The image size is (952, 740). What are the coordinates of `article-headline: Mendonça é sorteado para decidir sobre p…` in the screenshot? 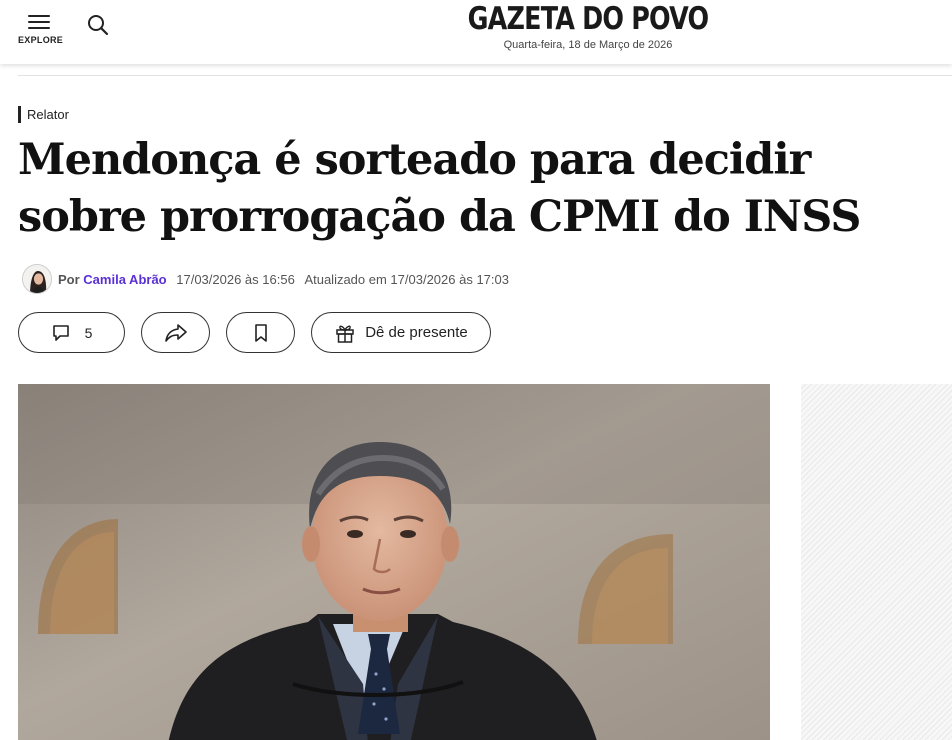 It's located at (439, 188).